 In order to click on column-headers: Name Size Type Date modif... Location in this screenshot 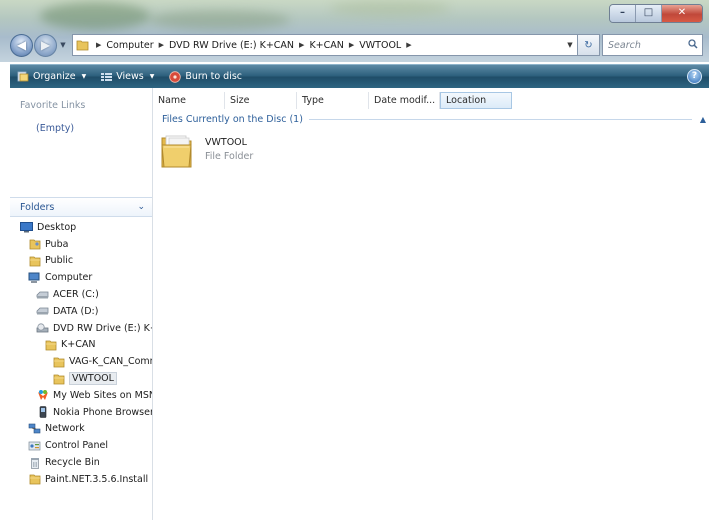, I will do `click(431, 100)`.